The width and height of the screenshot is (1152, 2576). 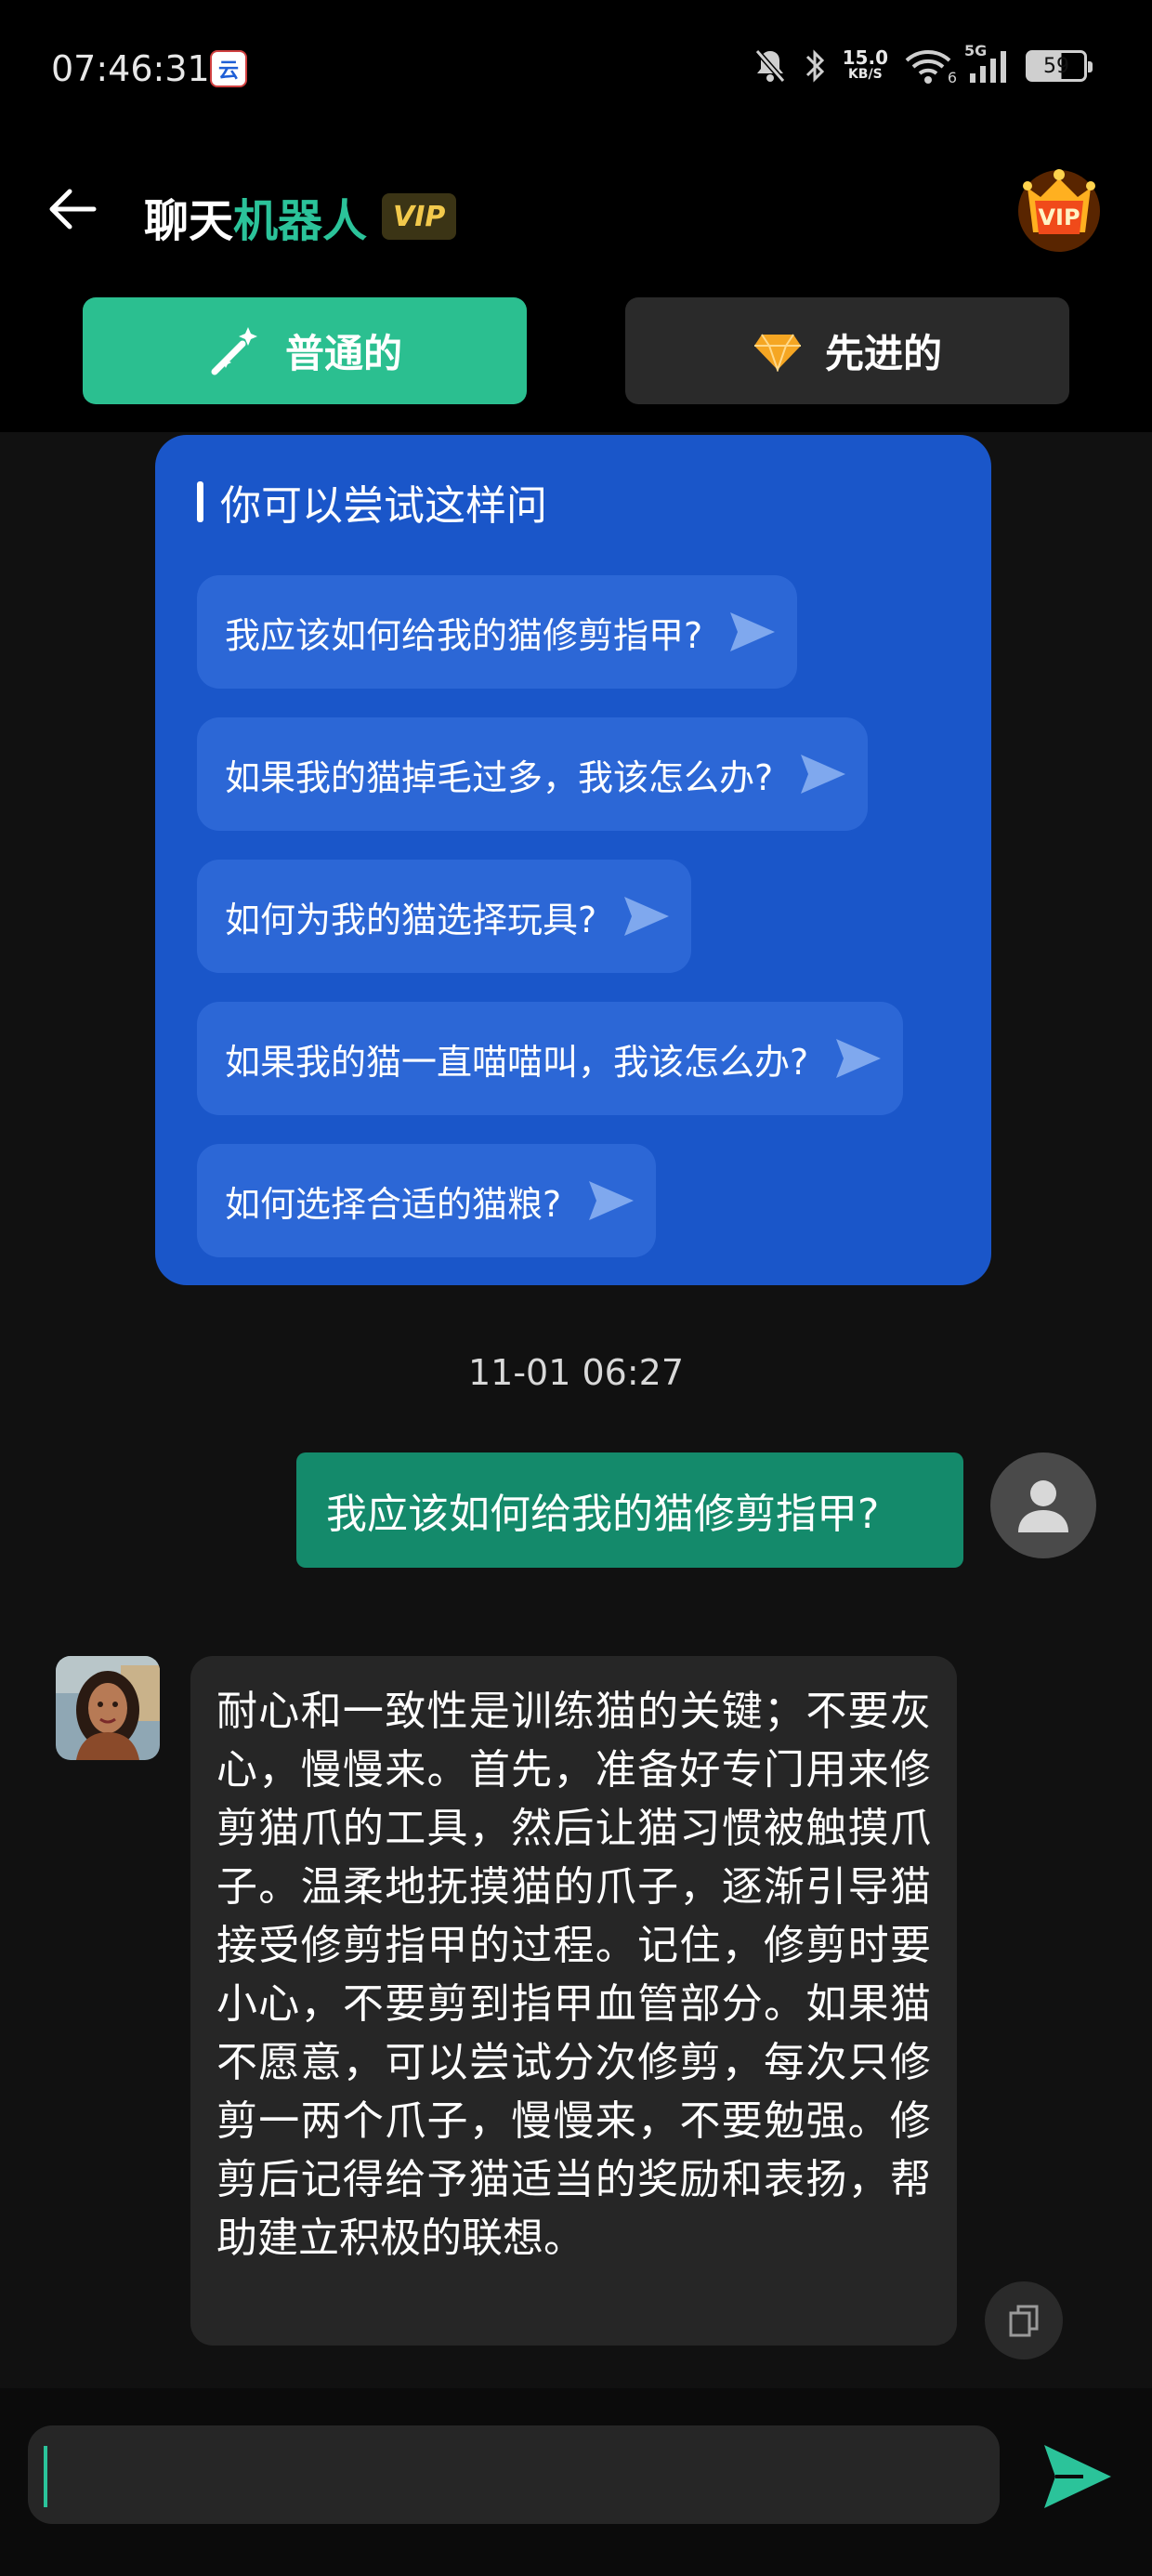 What do you see at coordinates (777, 352) in the screenshot?
I see `diamond-icon` at bounding box center [777, 352].